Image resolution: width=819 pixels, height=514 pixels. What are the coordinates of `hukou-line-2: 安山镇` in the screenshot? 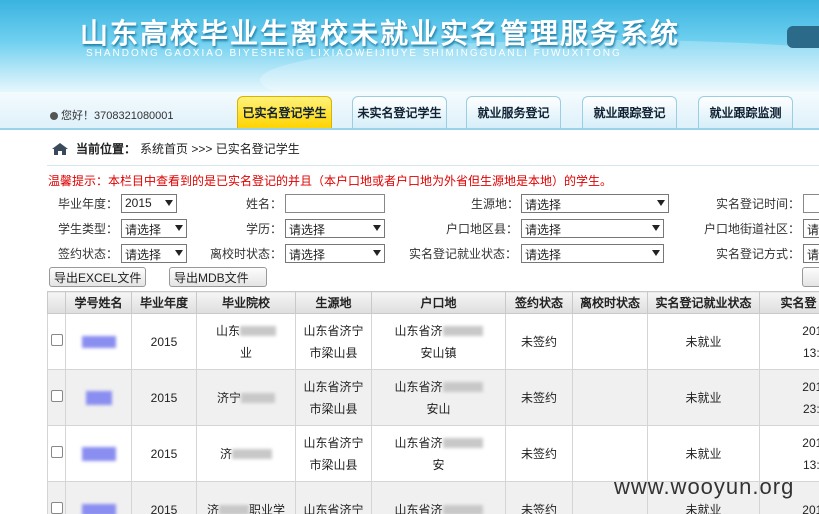 It's located at (438, 352).